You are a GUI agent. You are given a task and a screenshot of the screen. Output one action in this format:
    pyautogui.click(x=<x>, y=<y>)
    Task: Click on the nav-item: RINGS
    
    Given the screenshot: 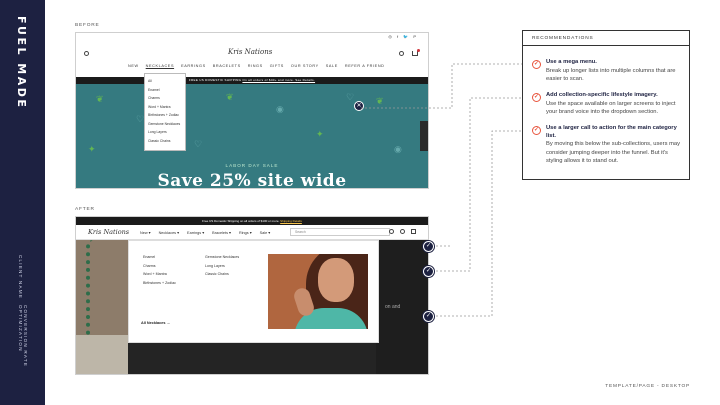 What is the action you would take?
    pyautogui.click(x=255, y=66)
    